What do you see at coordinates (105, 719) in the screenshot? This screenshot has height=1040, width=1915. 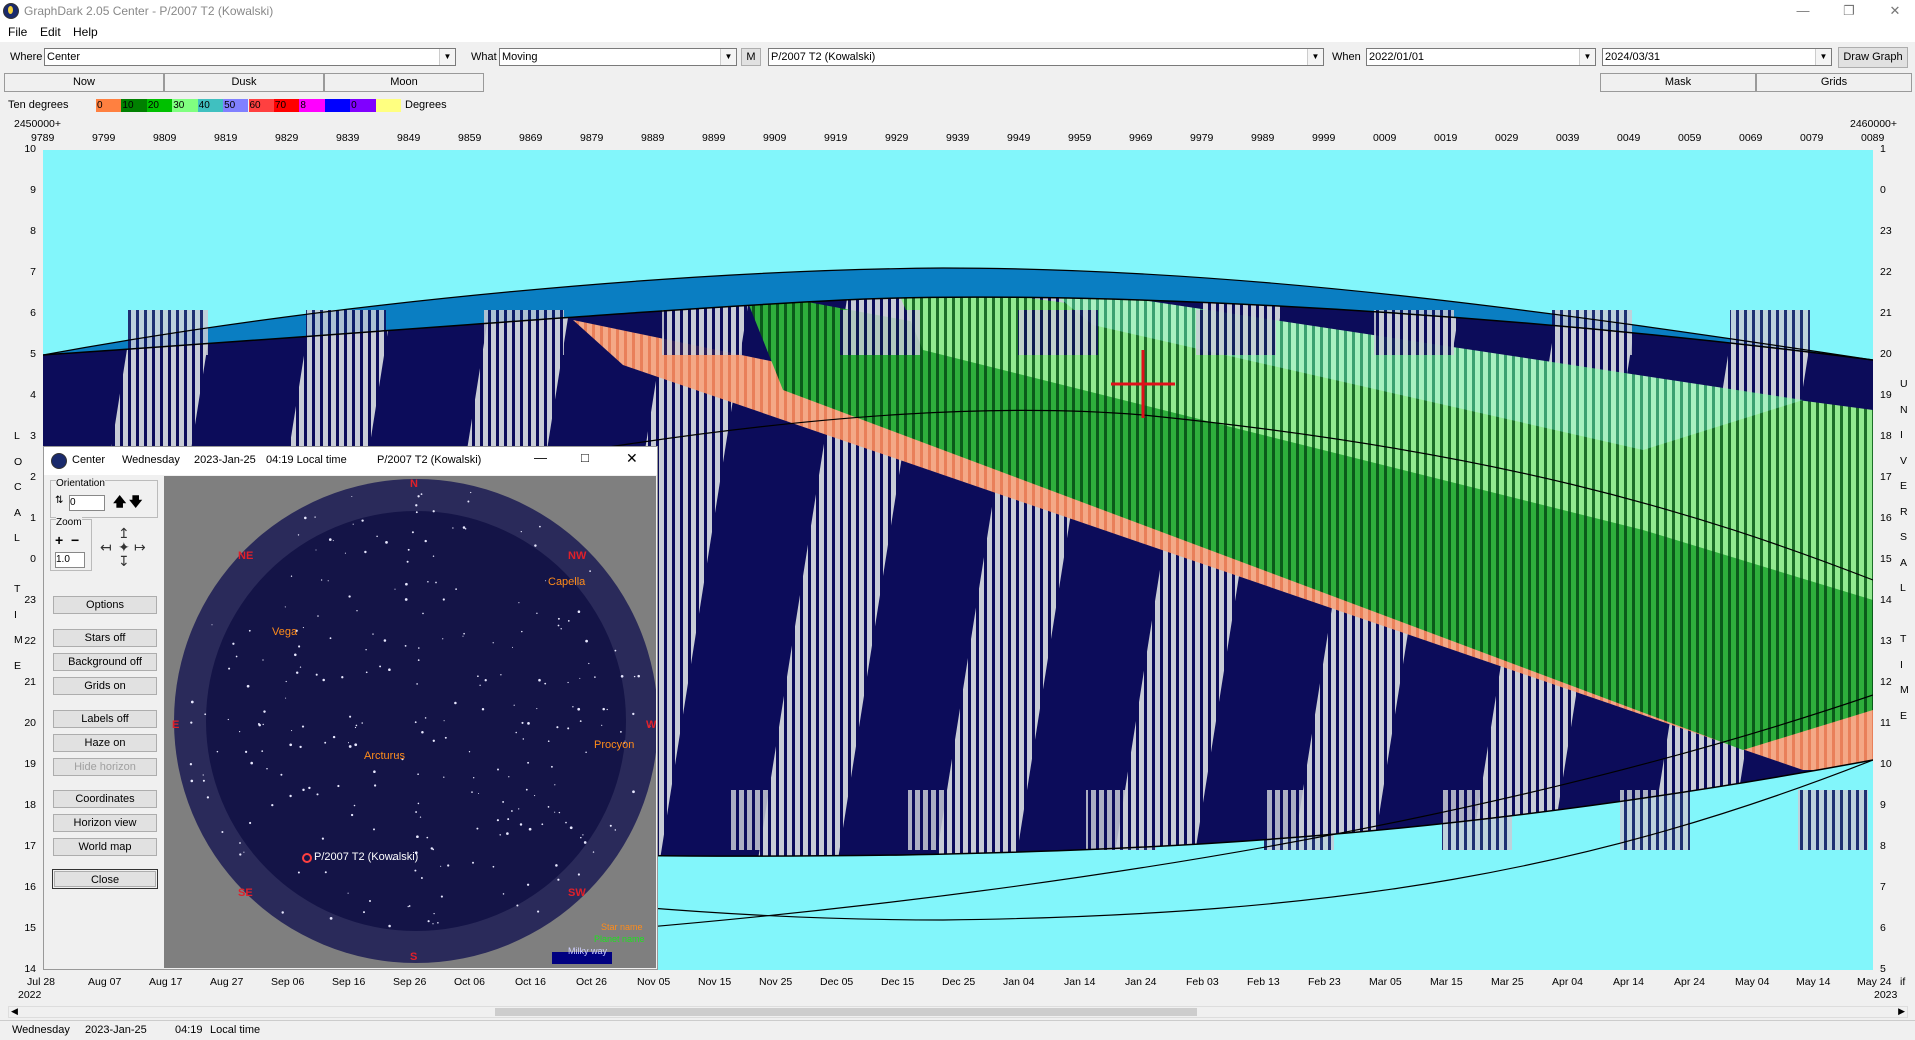 I see `labels-off-button: Labels off` at bounding box center [105, 719].